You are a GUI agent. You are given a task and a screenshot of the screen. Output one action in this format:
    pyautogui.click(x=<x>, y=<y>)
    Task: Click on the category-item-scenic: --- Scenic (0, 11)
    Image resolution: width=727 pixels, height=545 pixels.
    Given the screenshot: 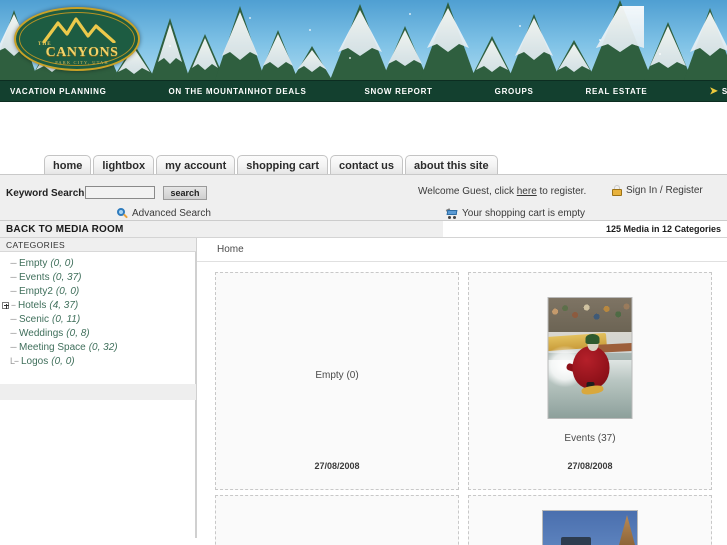 What is the action you would take?
    pyautogui.click(x=98, y=319)
    